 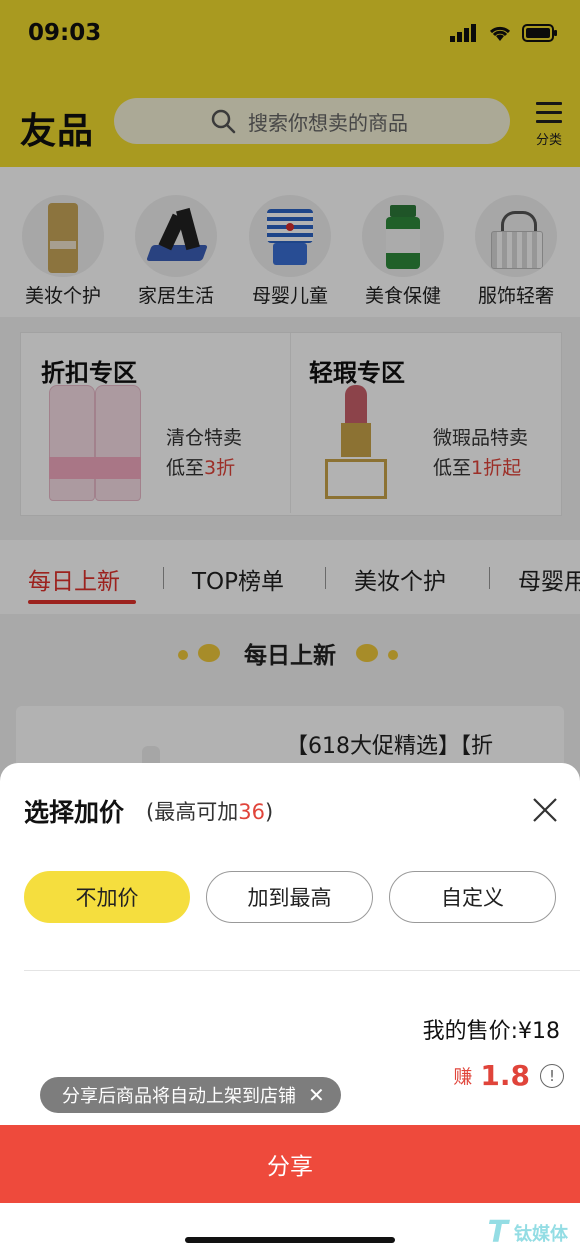 What do you see at coordinates (74, 812) in the screenshot?
I see `sheet-title: 选择加价` at bounding box center [74, 812].